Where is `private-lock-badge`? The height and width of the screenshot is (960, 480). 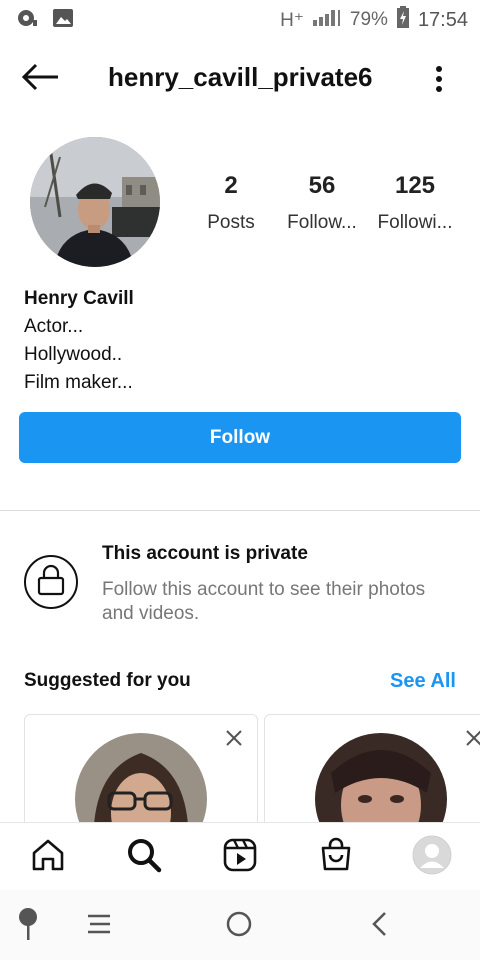 private-lock-badge is located at coordinates (51, 582).